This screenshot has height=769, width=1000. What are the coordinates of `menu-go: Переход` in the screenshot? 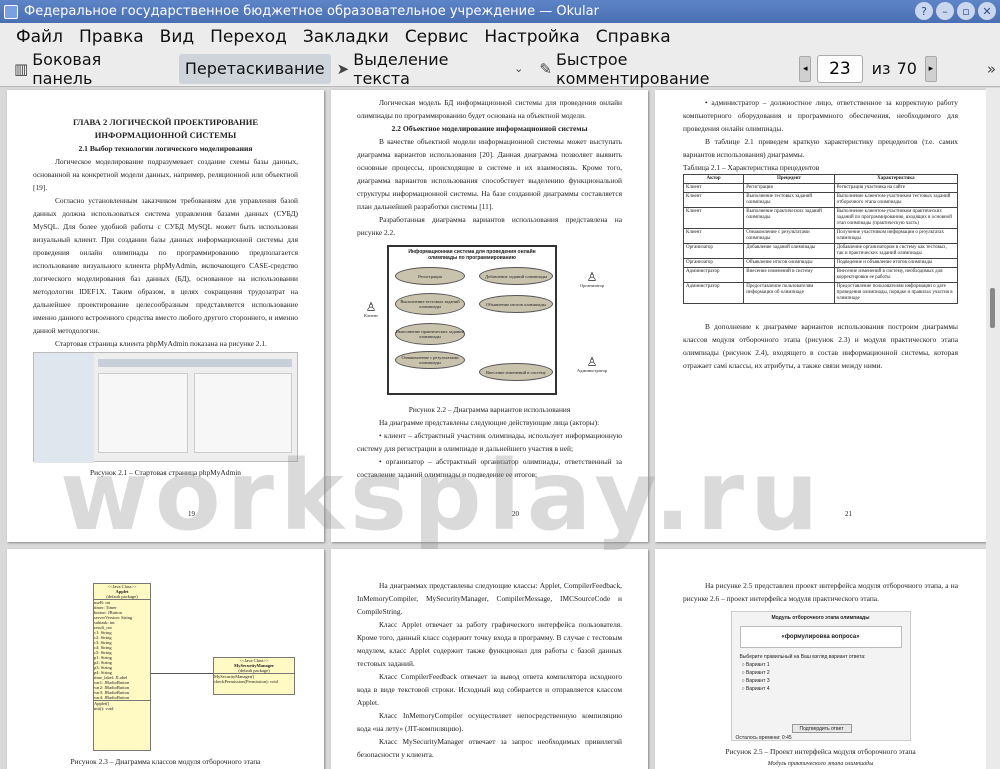 It's located at (248, 37).